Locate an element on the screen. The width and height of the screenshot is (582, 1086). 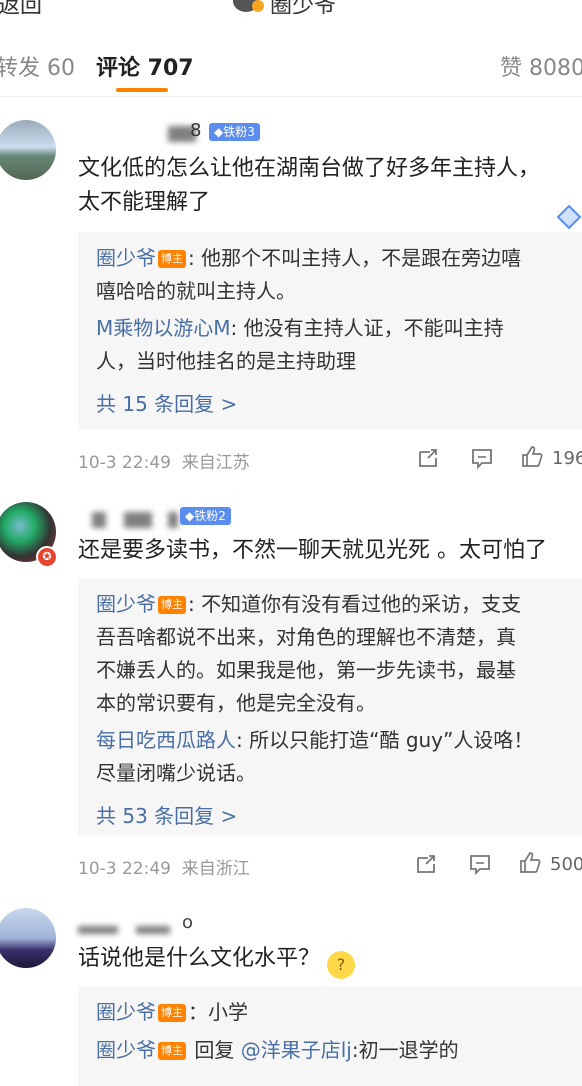
comment-text: 话说他是什么文化水平？ ? is located at coordinates (328, 960).